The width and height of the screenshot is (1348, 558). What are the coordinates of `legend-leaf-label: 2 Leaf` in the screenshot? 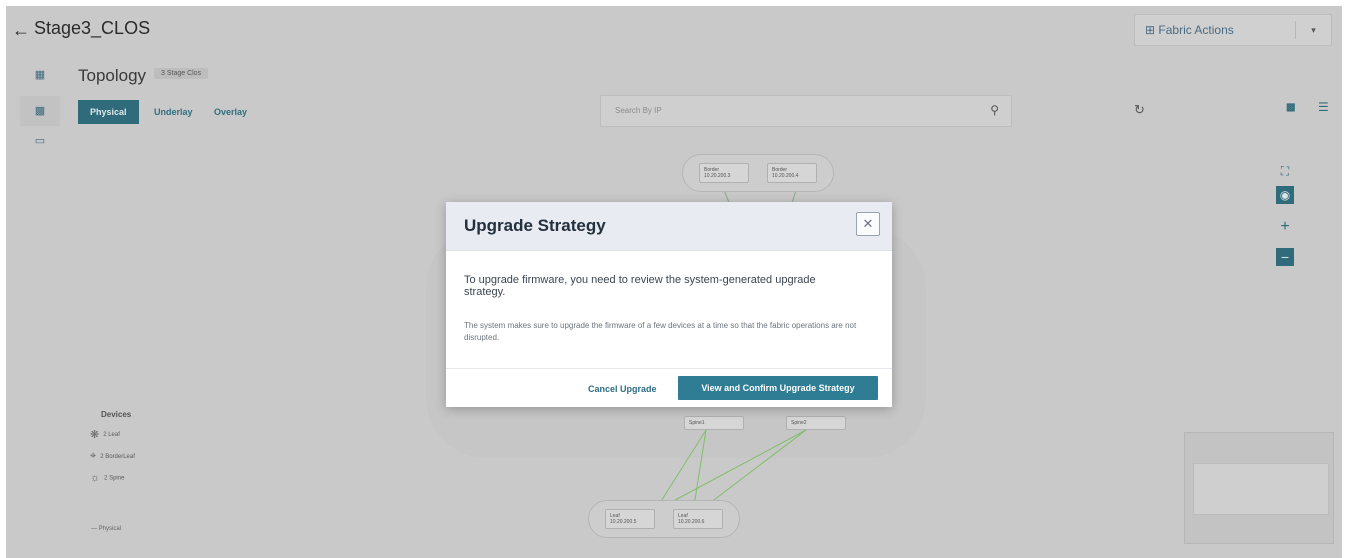 It's located at (111, 435).